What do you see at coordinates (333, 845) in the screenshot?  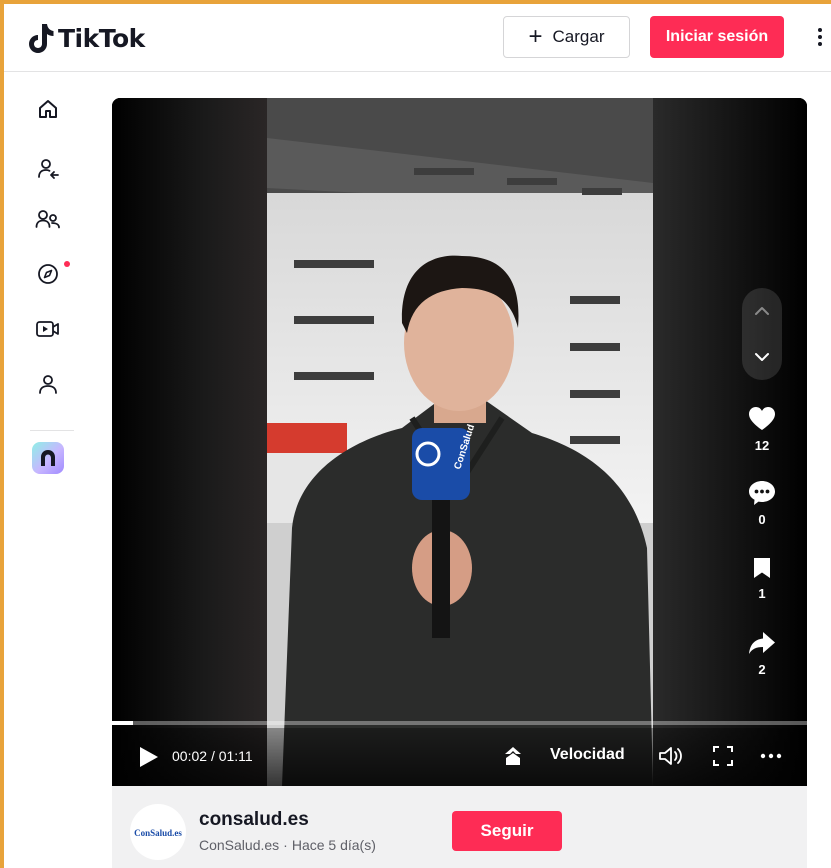 I see `post-date: Hace 5 día(s)` at bounding box center [333, 845].